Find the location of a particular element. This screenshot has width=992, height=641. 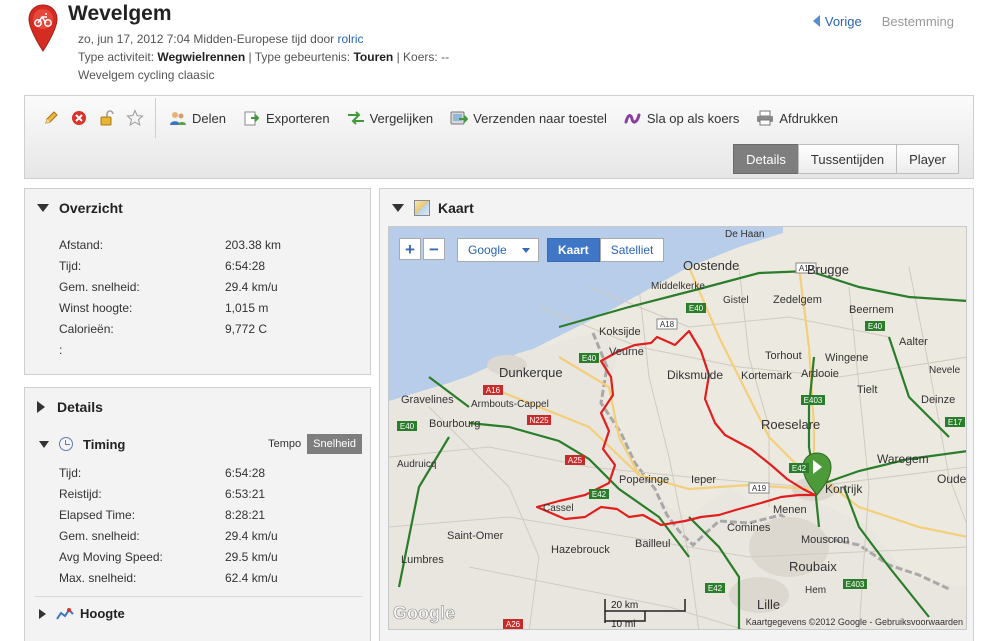

privacy-lock-icon is located at coordinates (107, 118).